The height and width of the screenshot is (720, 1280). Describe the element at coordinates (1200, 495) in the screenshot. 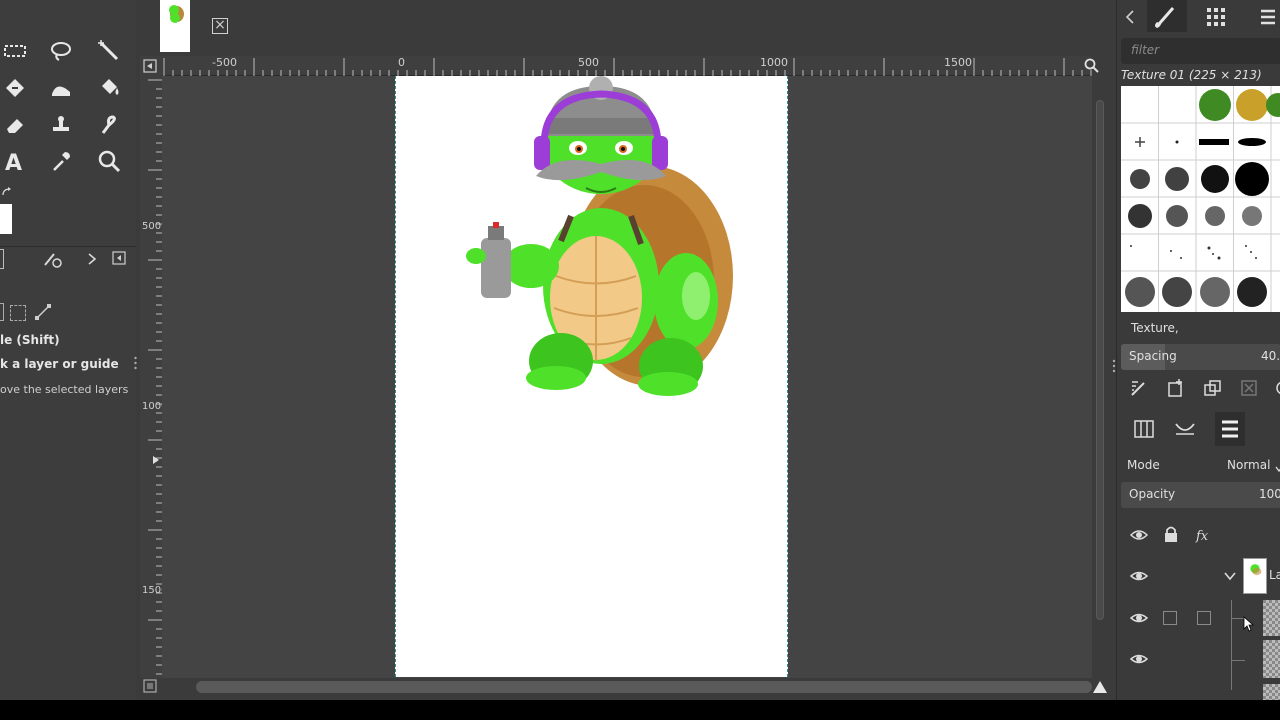

I see `opacity-slider: Opacity 100.0` at that location.